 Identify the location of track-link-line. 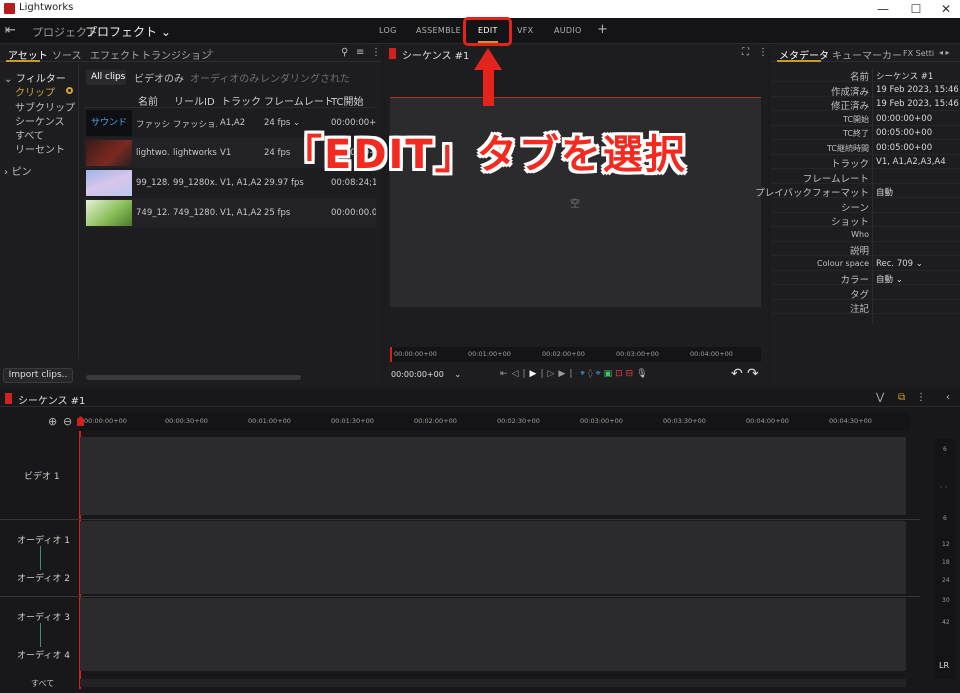
(40, 635).